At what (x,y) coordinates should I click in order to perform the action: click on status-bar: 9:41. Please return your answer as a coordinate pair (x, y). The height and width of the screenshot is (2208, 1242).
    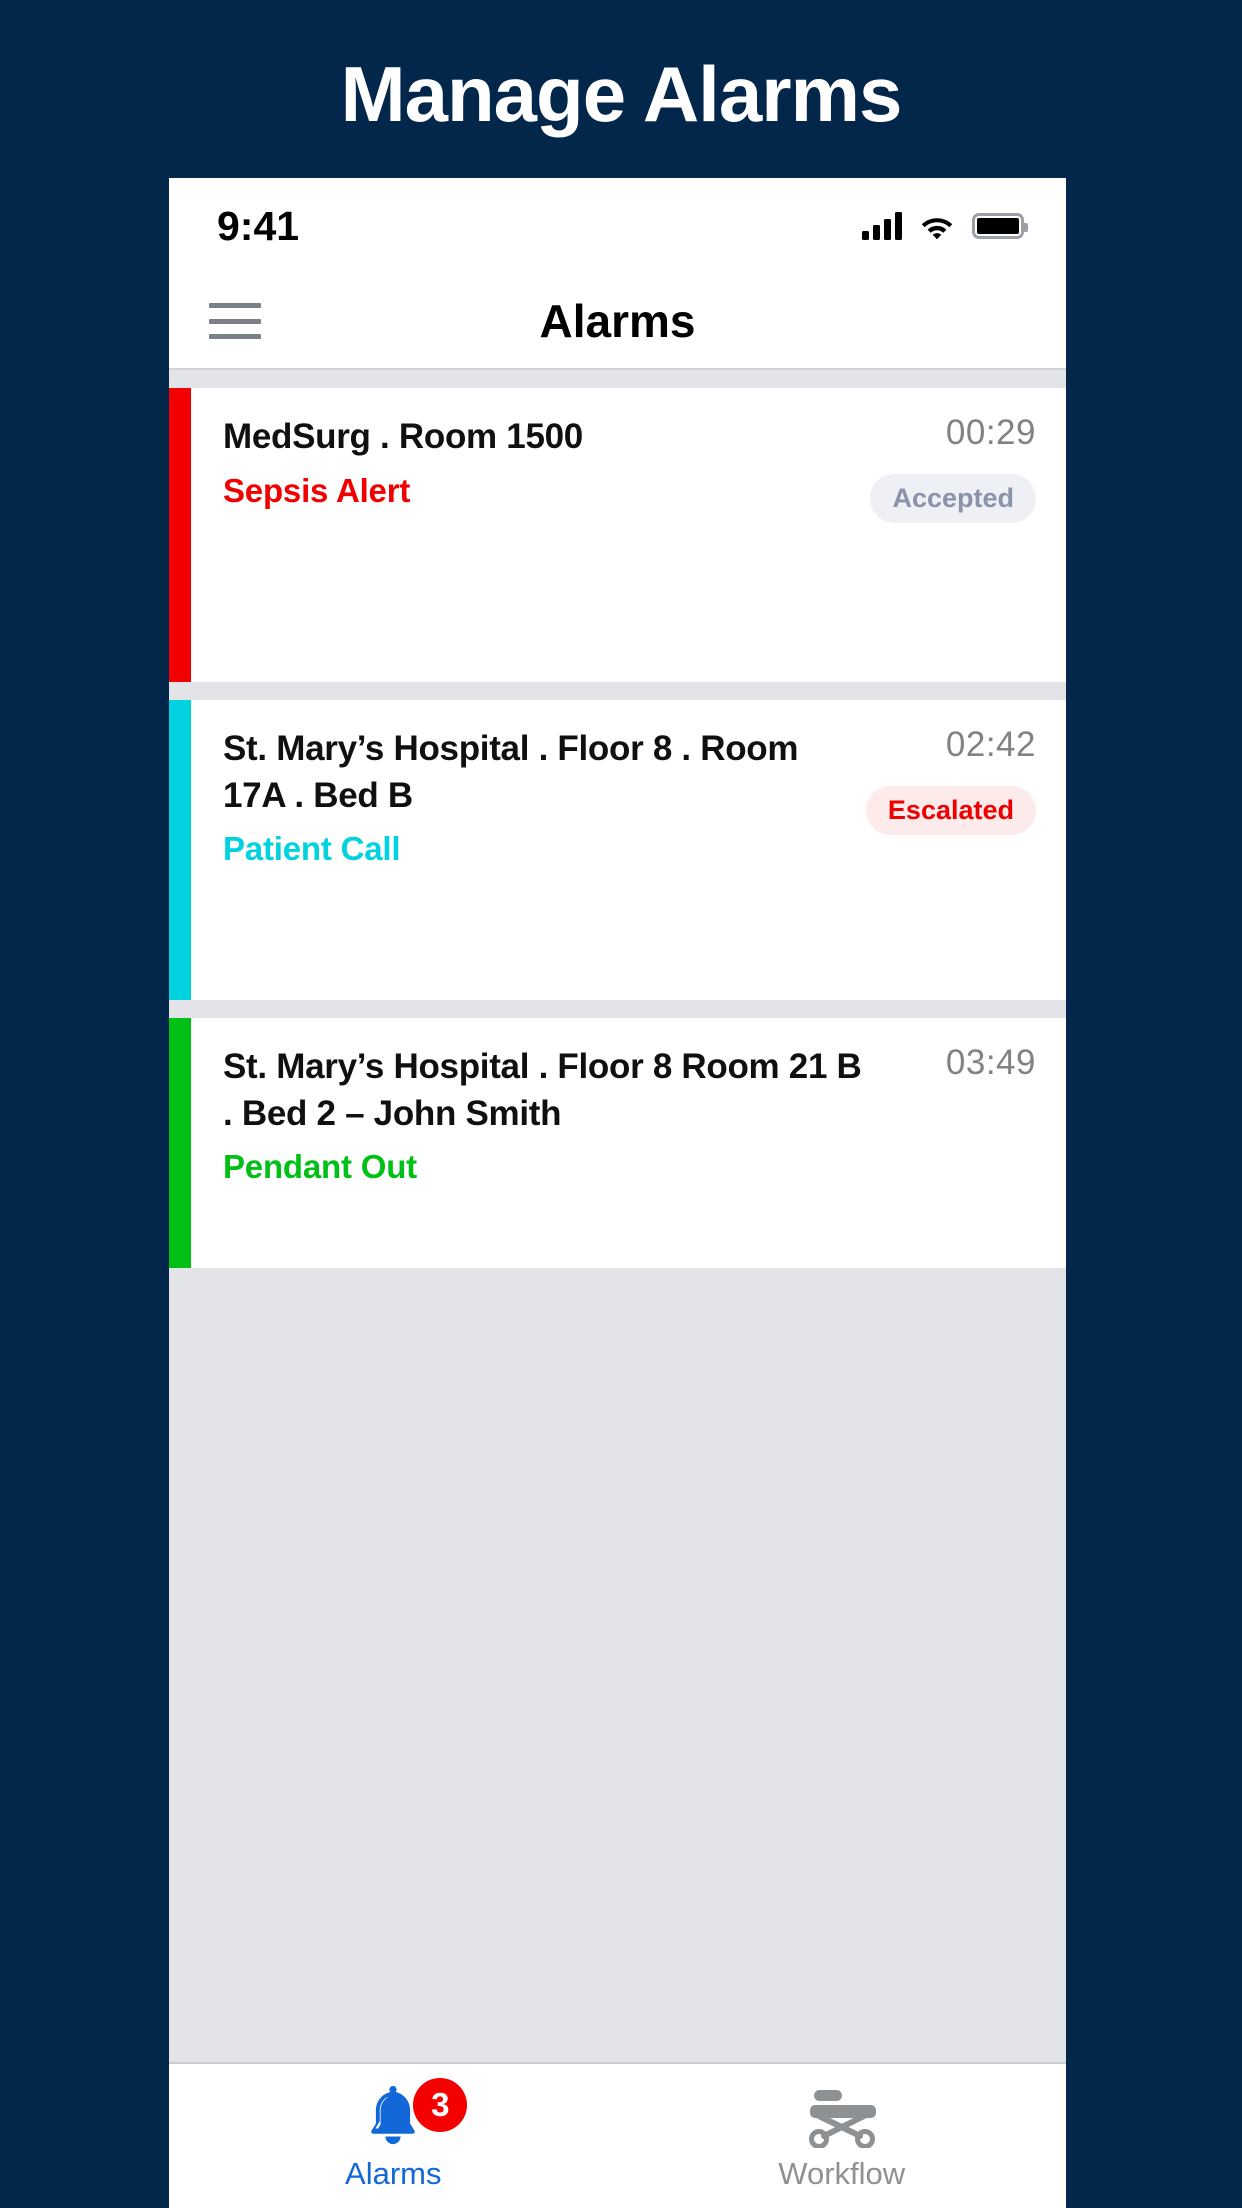
    Looking at the image, I should click on (617, 226).